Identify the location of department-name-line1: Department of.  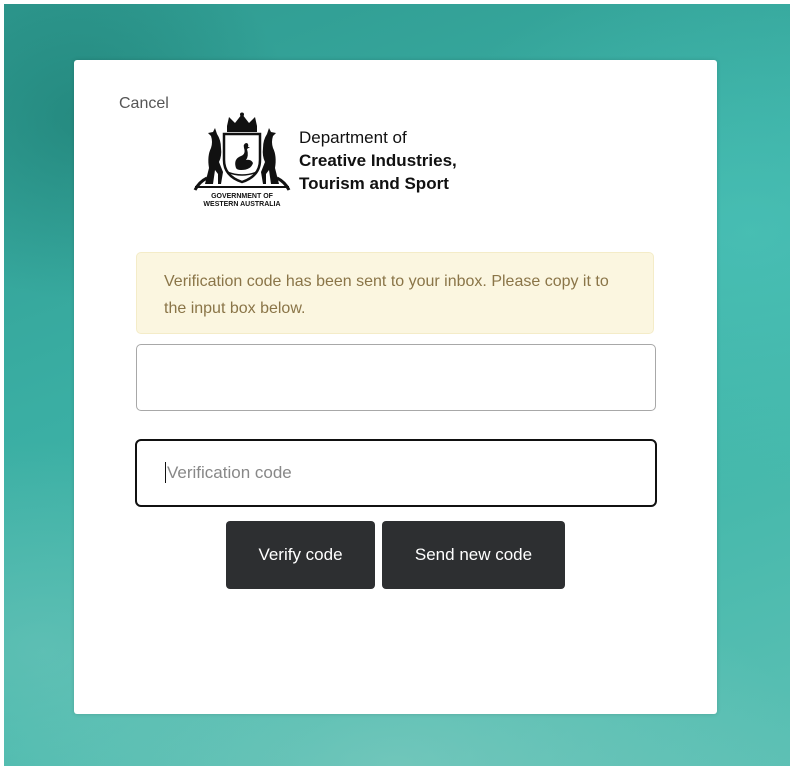
(353, 137).